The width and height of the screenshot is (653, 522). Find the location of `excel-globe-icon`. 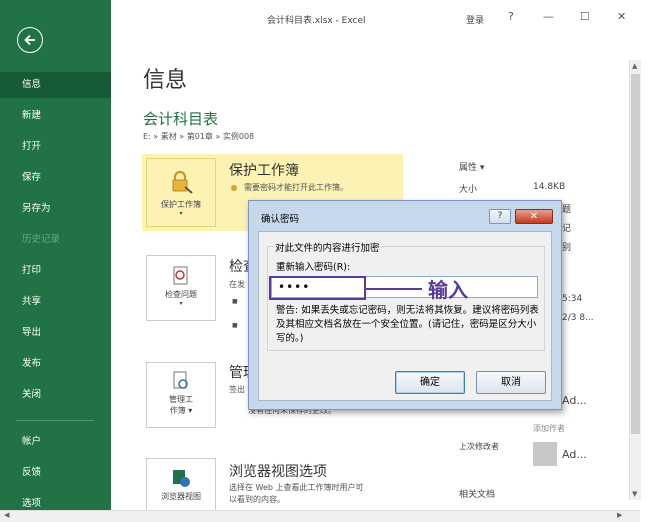

excel-globe-icon is located at coordinates (181, 478).